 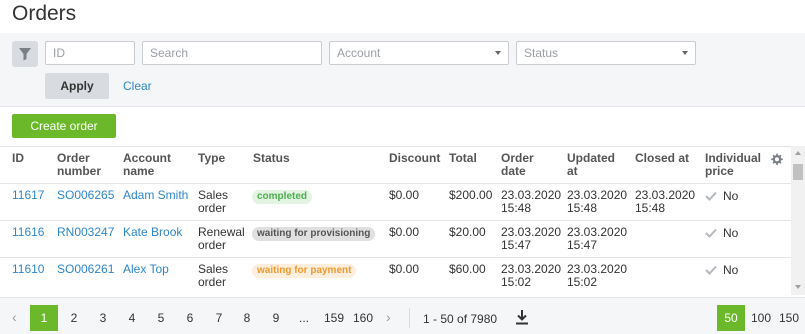 What do you see at coordinates (152, 232) in the screenshot?
I see `account-name-link: Kate Brook` at bounding box center [152, 232].